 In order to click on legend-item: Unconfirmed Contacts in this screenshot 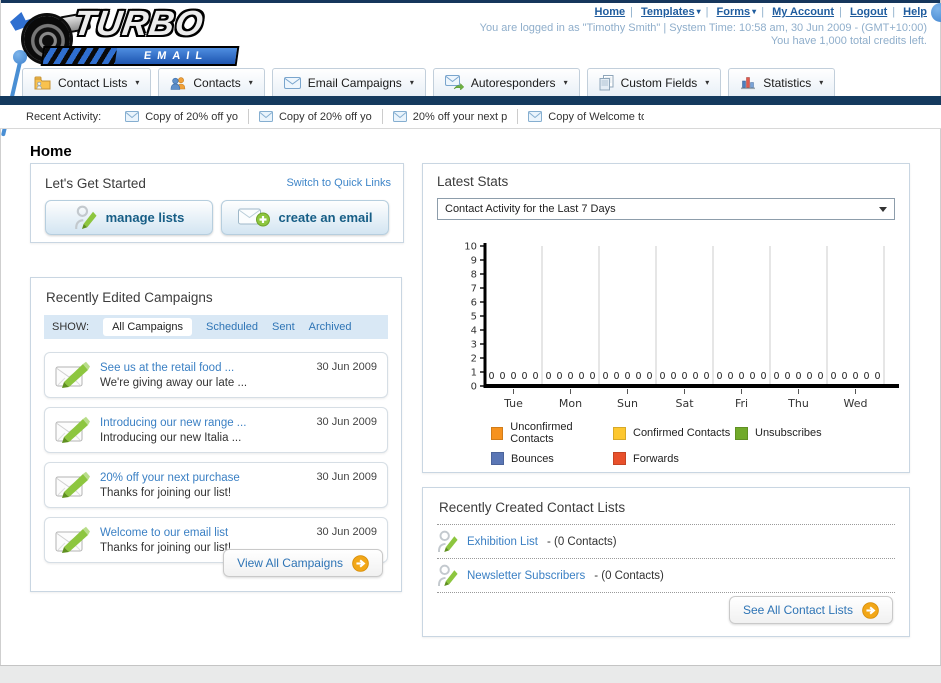, I will do `click(552, 433)`.